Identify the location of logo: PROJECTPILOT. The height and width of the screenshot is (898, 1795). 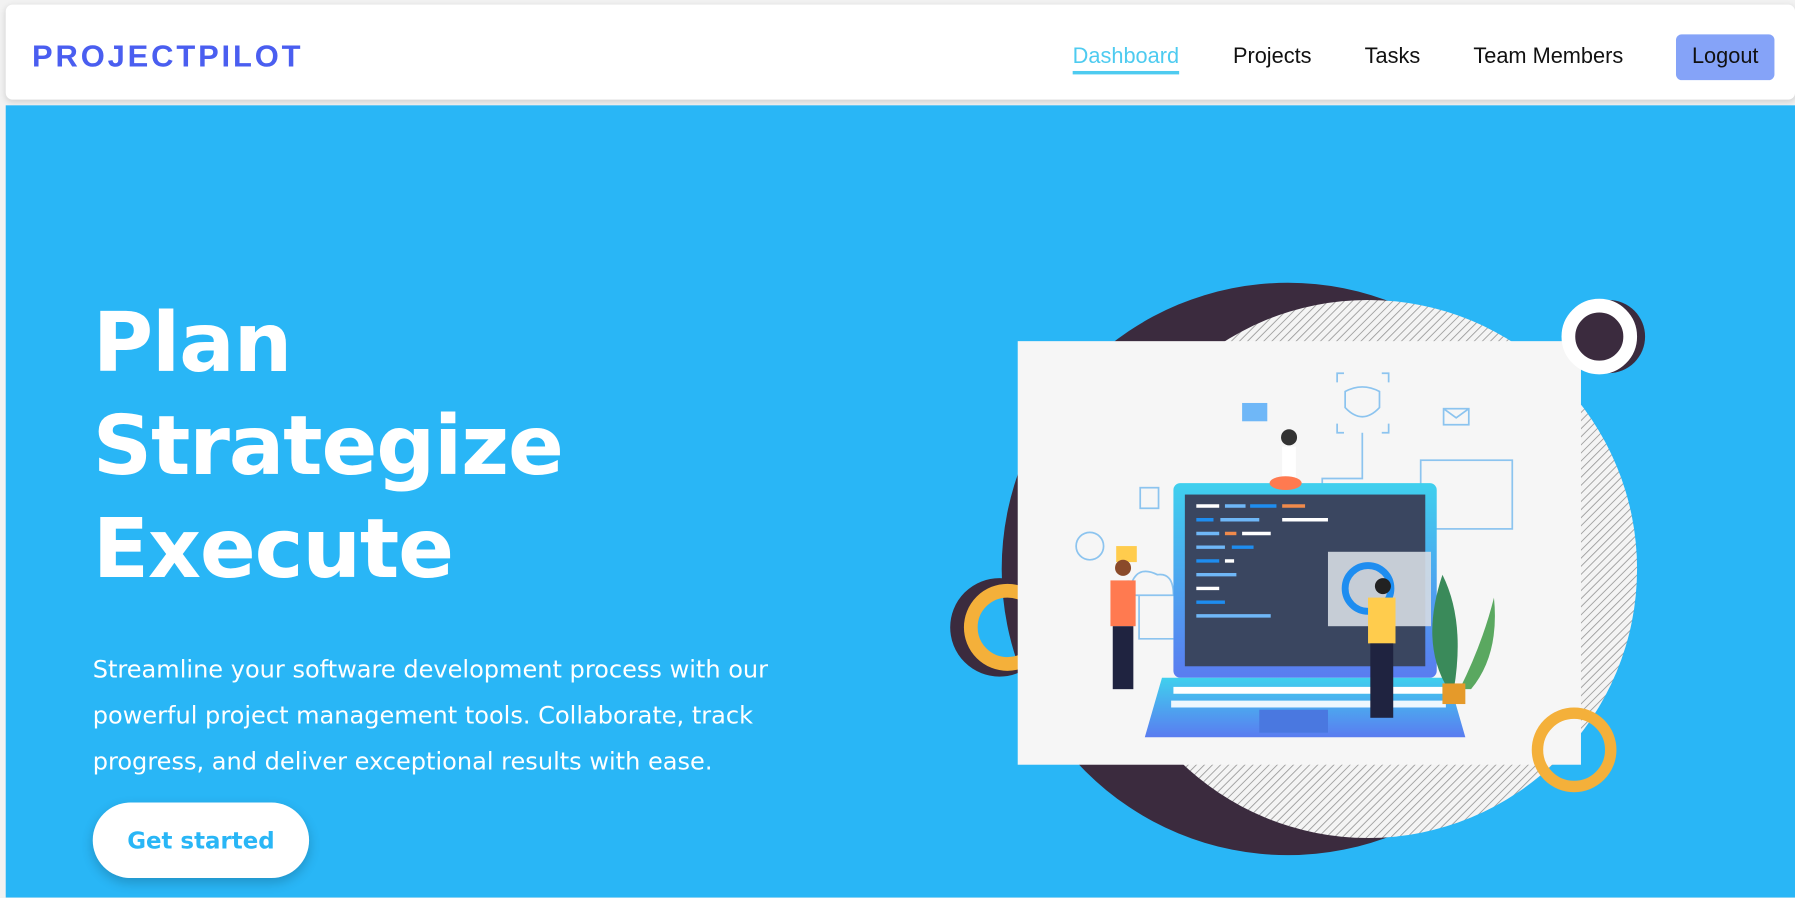
(167, 56).